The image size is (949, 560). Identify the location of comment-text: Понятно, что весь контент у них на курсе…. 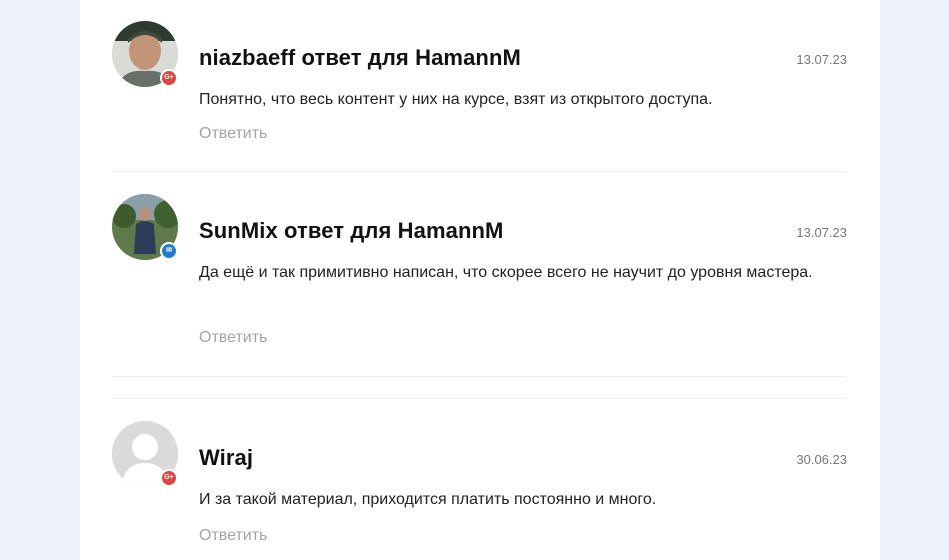
(456, 99).